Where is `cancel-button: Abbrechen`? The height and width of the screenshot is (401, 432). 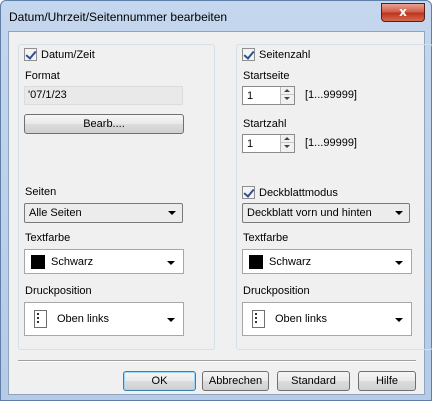 cancel-button: Abbrechen is located at coordinates (235, 381).